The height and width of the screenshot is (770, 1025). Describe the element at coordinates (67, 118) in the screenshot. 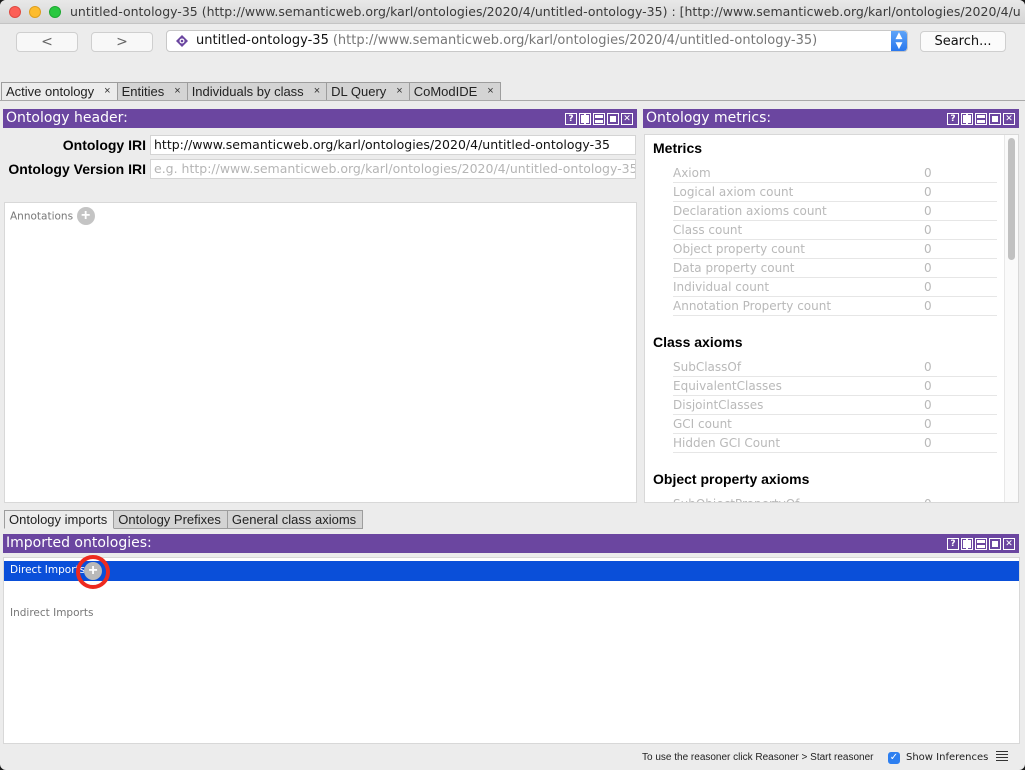

I see `panel-title: Ontology header:` at that location.